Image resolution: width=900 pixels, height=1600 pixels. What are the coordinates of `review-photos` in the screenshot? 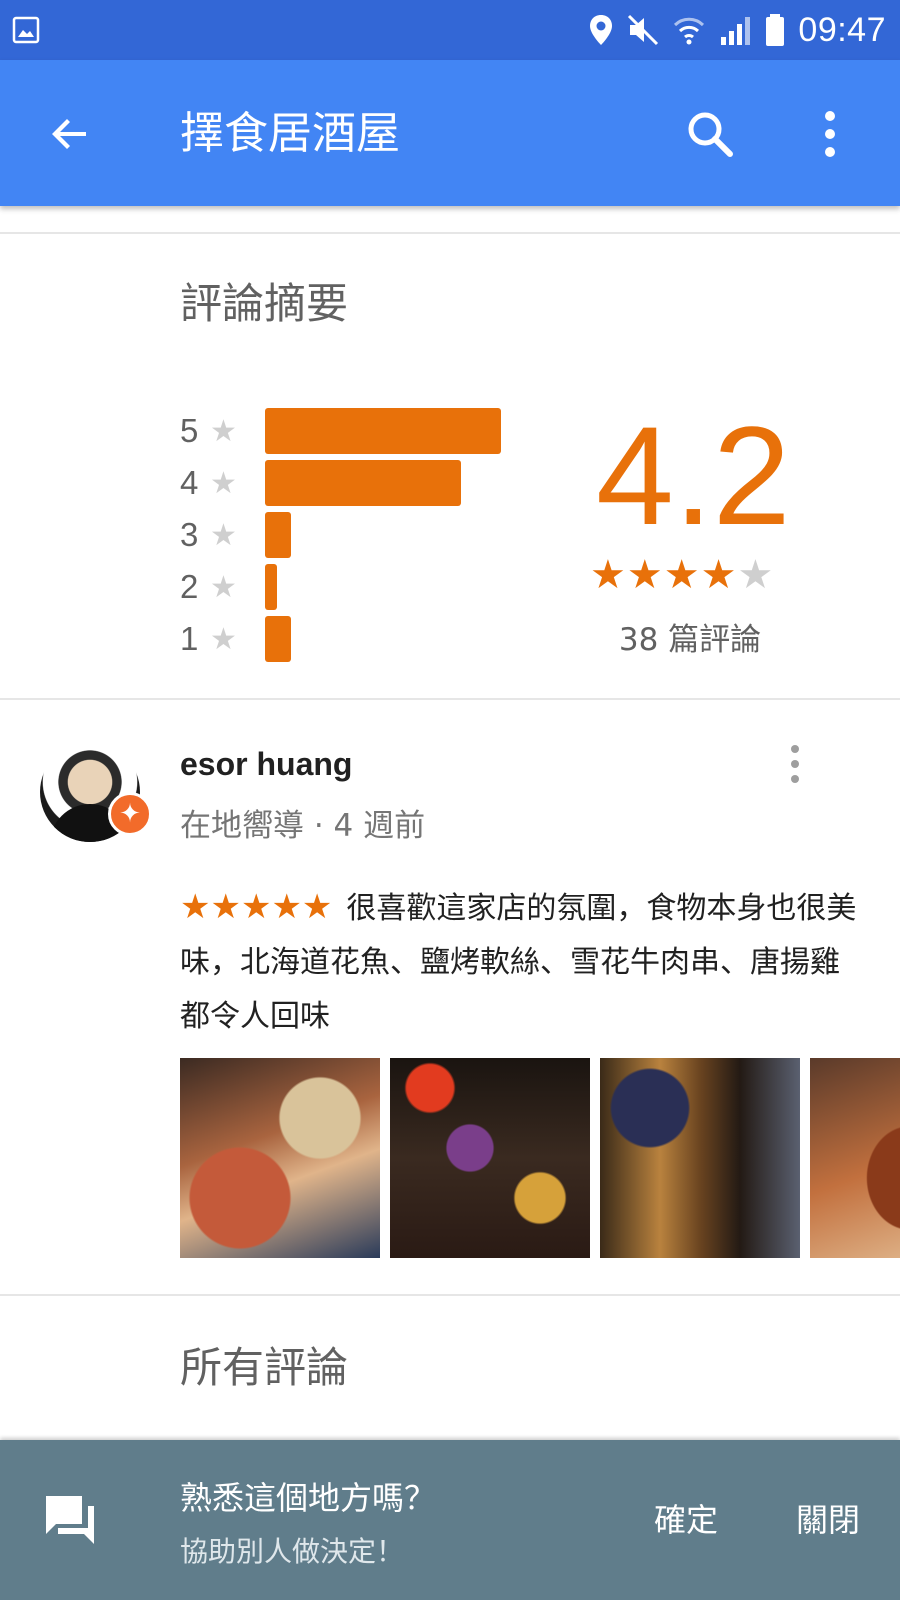 It's located at (540, 1158).